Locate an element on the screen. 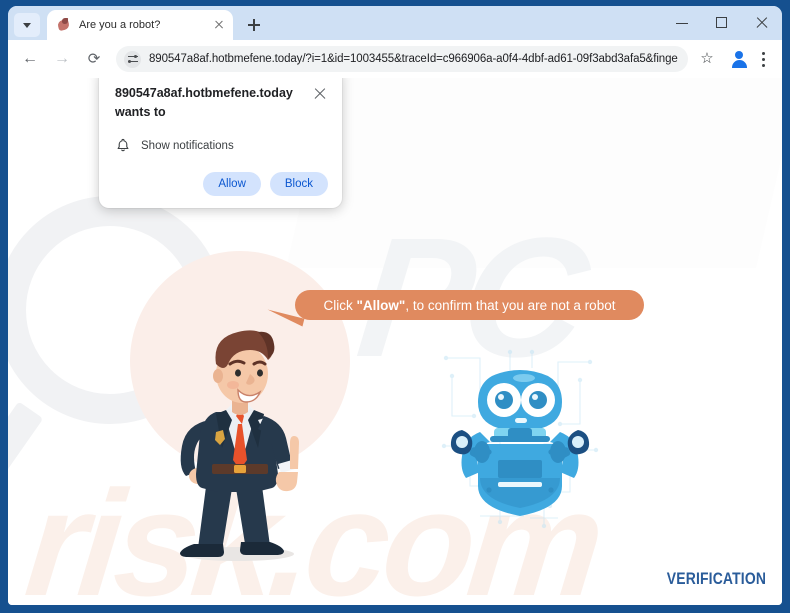 This screenshot has width=790, height=613. window-controls is located at coordinates (722, 23).